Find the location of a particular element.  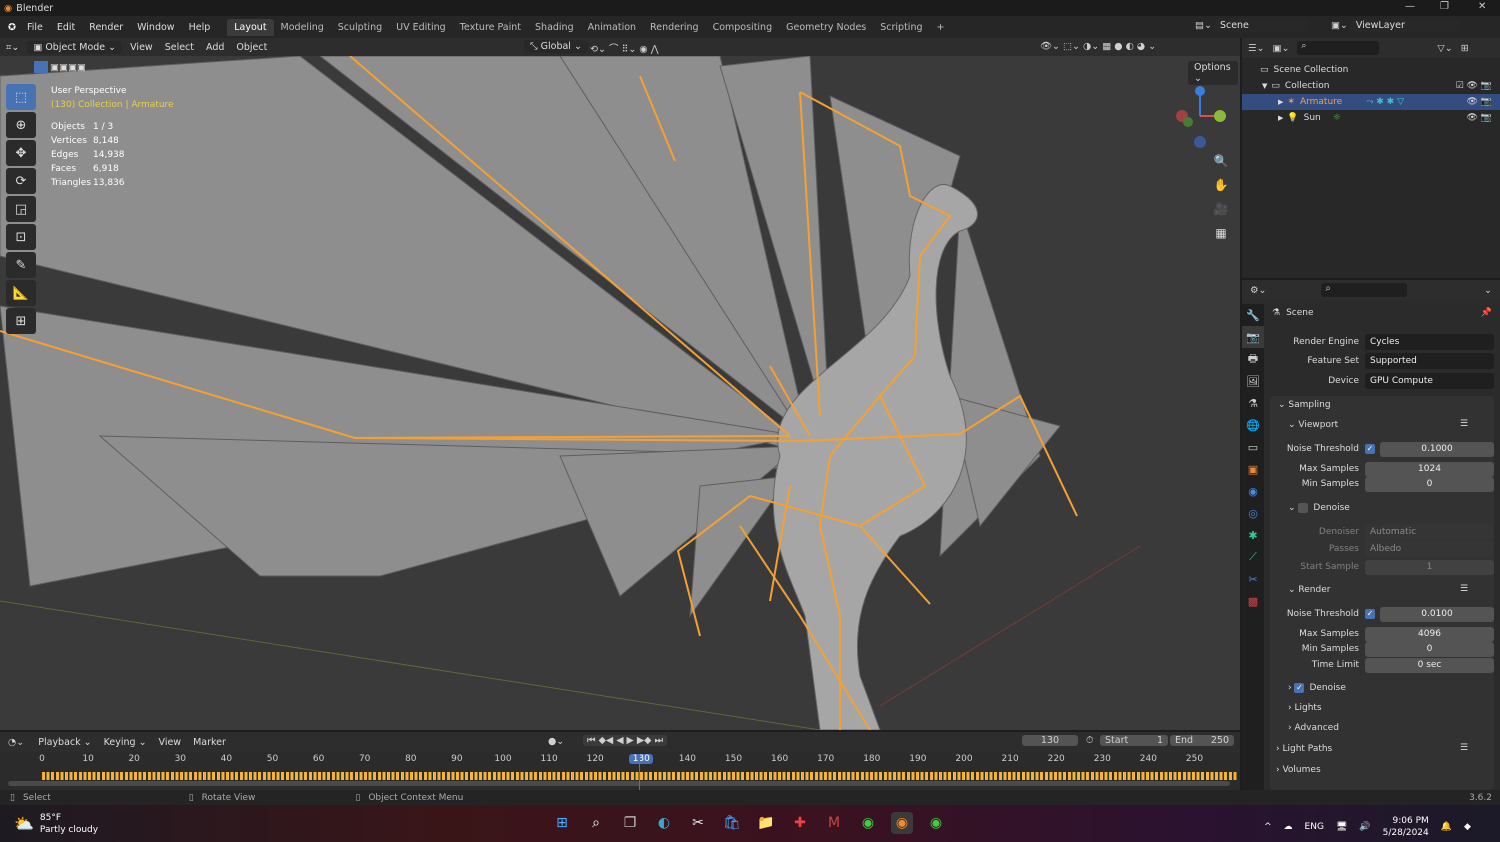

max-samples-field: 1024 is located at coordinates (1429, 469).